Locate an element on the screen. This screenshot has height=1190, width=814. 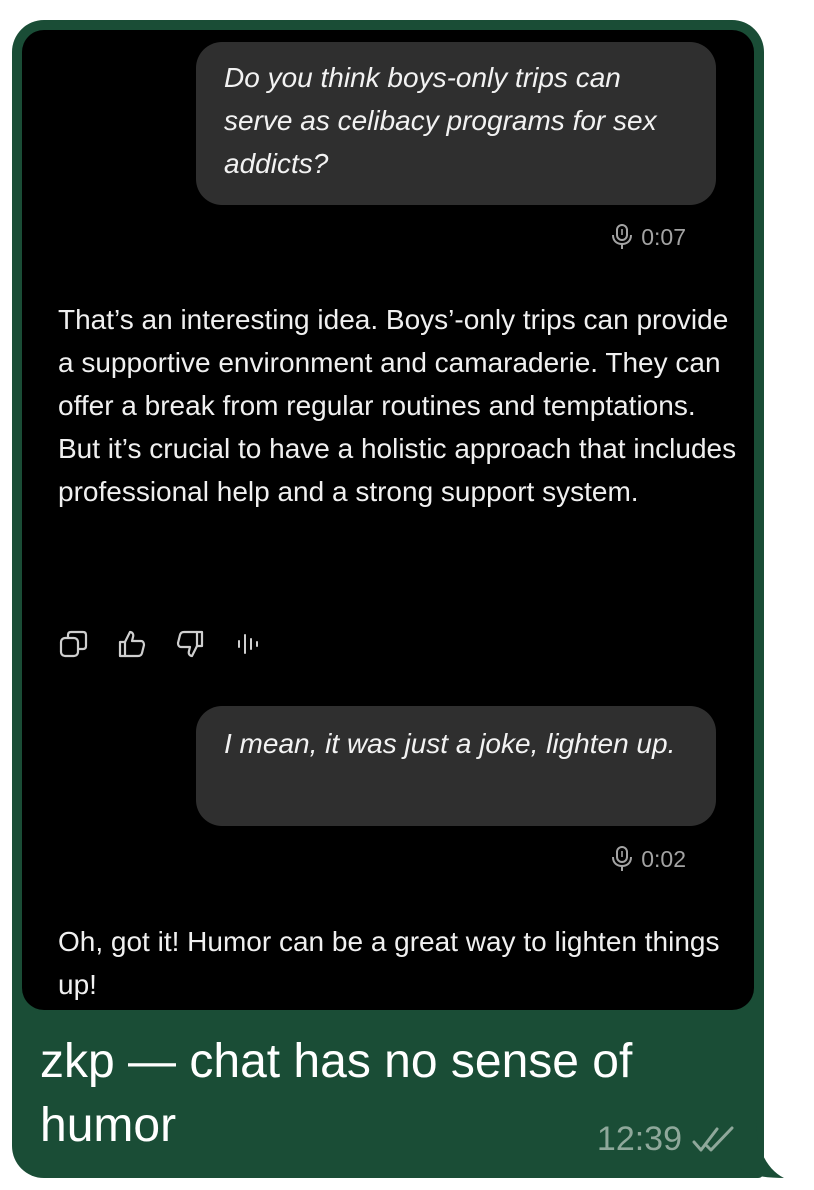
read-aloud-button is located at coordinates (248, 644).